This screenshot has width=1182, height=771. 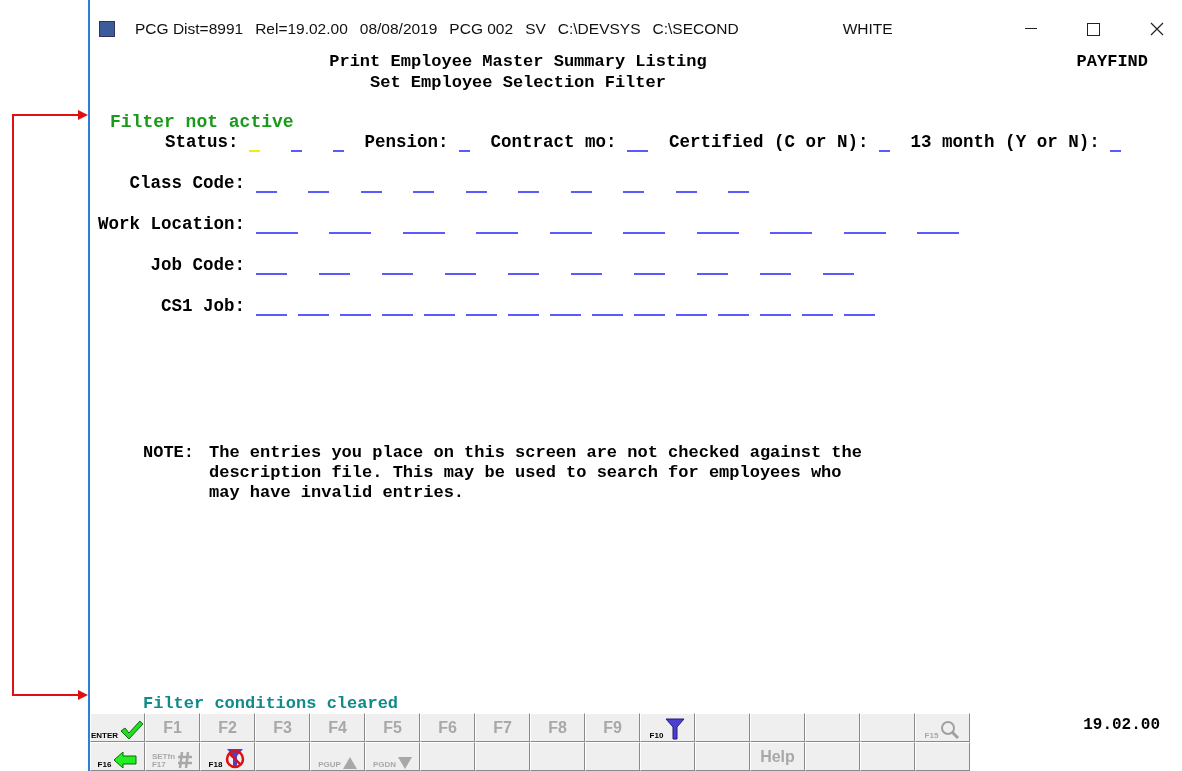 What do you see at coordinates (518, 61) in the screenshot?
I see `screen-title: Print Employee Master Summary Listing` at bounding box center [518, 61].